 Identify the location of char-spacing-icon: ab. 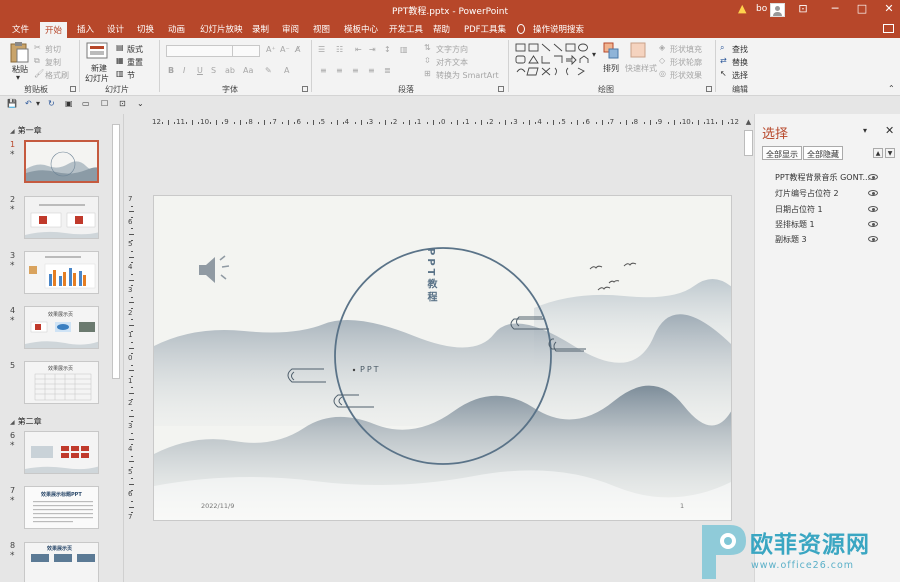
(230, 70).